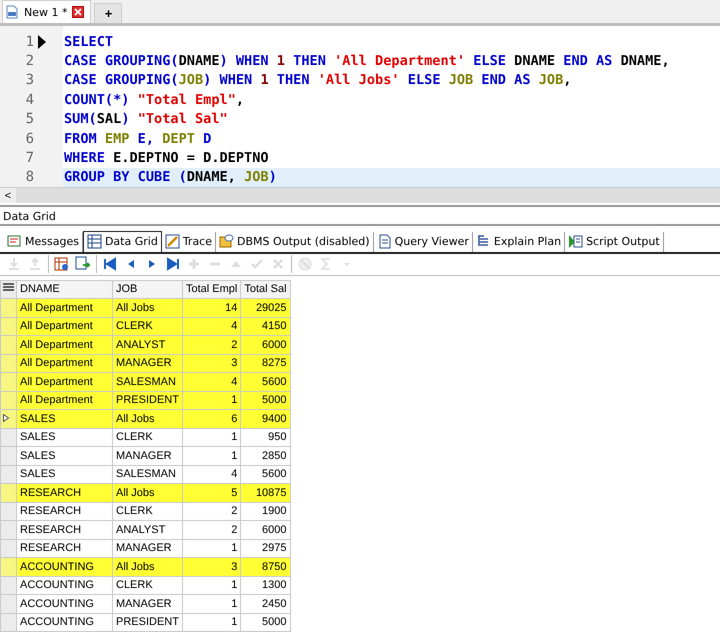 Image resolution: width=720 pixels, height=632 pixels. What do you see at coordinates (265, 363) in the screenshot?
I see `table-cell: 8275` at bounding box center [265, 363].